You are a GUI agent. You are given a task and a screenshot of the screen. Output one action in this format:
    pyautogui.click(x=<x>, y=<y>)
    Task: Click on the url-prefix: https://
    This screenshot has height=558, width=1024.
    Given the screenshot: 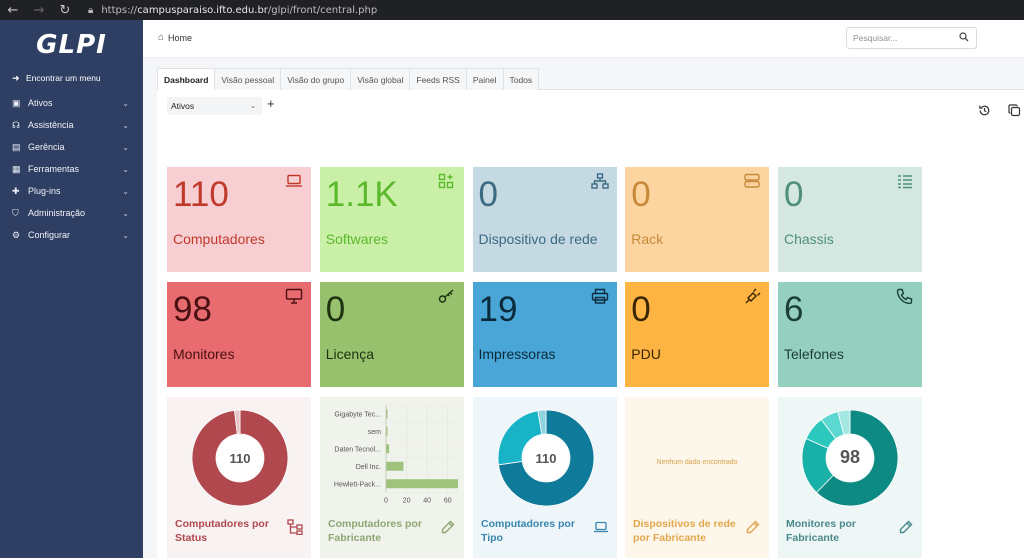 What is the action you would take?
    pyautogui.click(x=119, y=10)
    